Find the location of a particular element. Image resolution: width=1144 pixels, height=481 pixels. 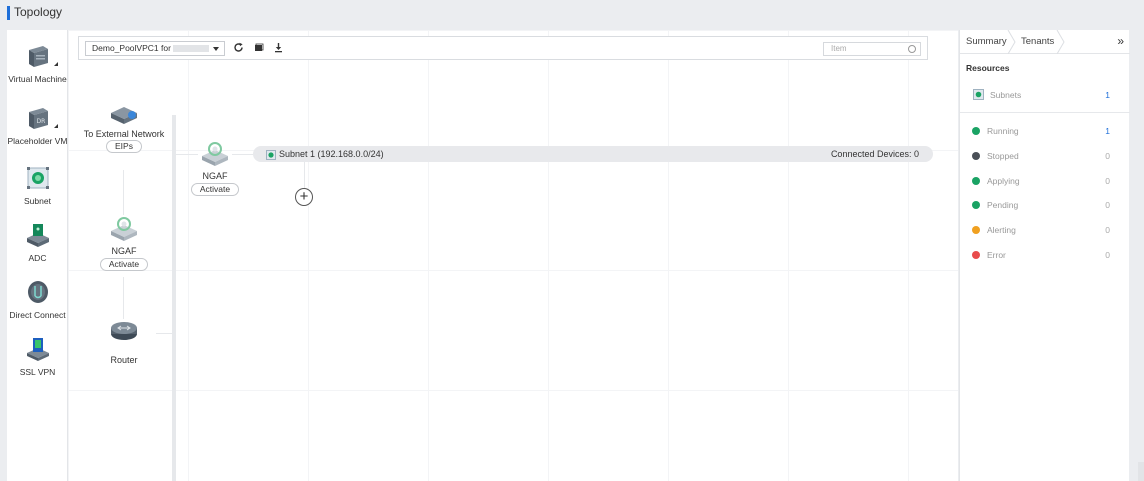

download-icon is located at coordinates (278, 48).